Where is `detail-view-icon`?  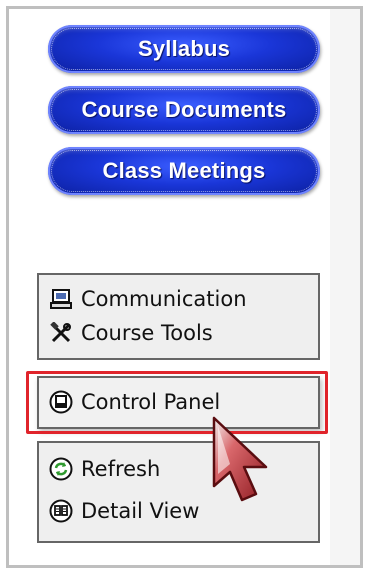
detail-view-icon is located at coordinates (61, 511).